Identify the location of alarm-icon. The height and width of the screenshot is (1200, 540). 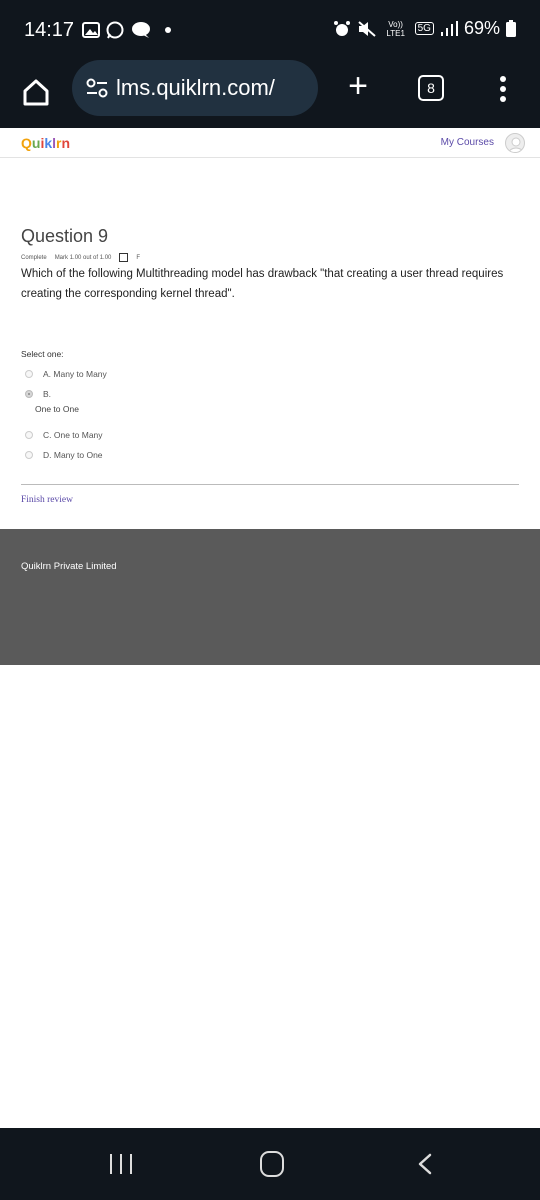
(341, 28).